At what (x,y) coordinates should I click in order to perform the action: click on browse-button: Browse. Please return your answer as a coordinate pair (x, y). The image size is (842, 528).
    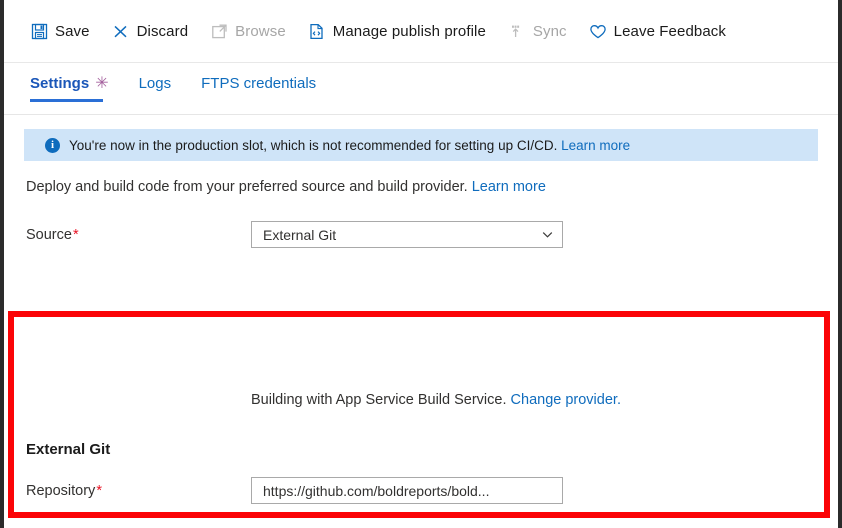
    Looking at the image, I should click on (248, 32).